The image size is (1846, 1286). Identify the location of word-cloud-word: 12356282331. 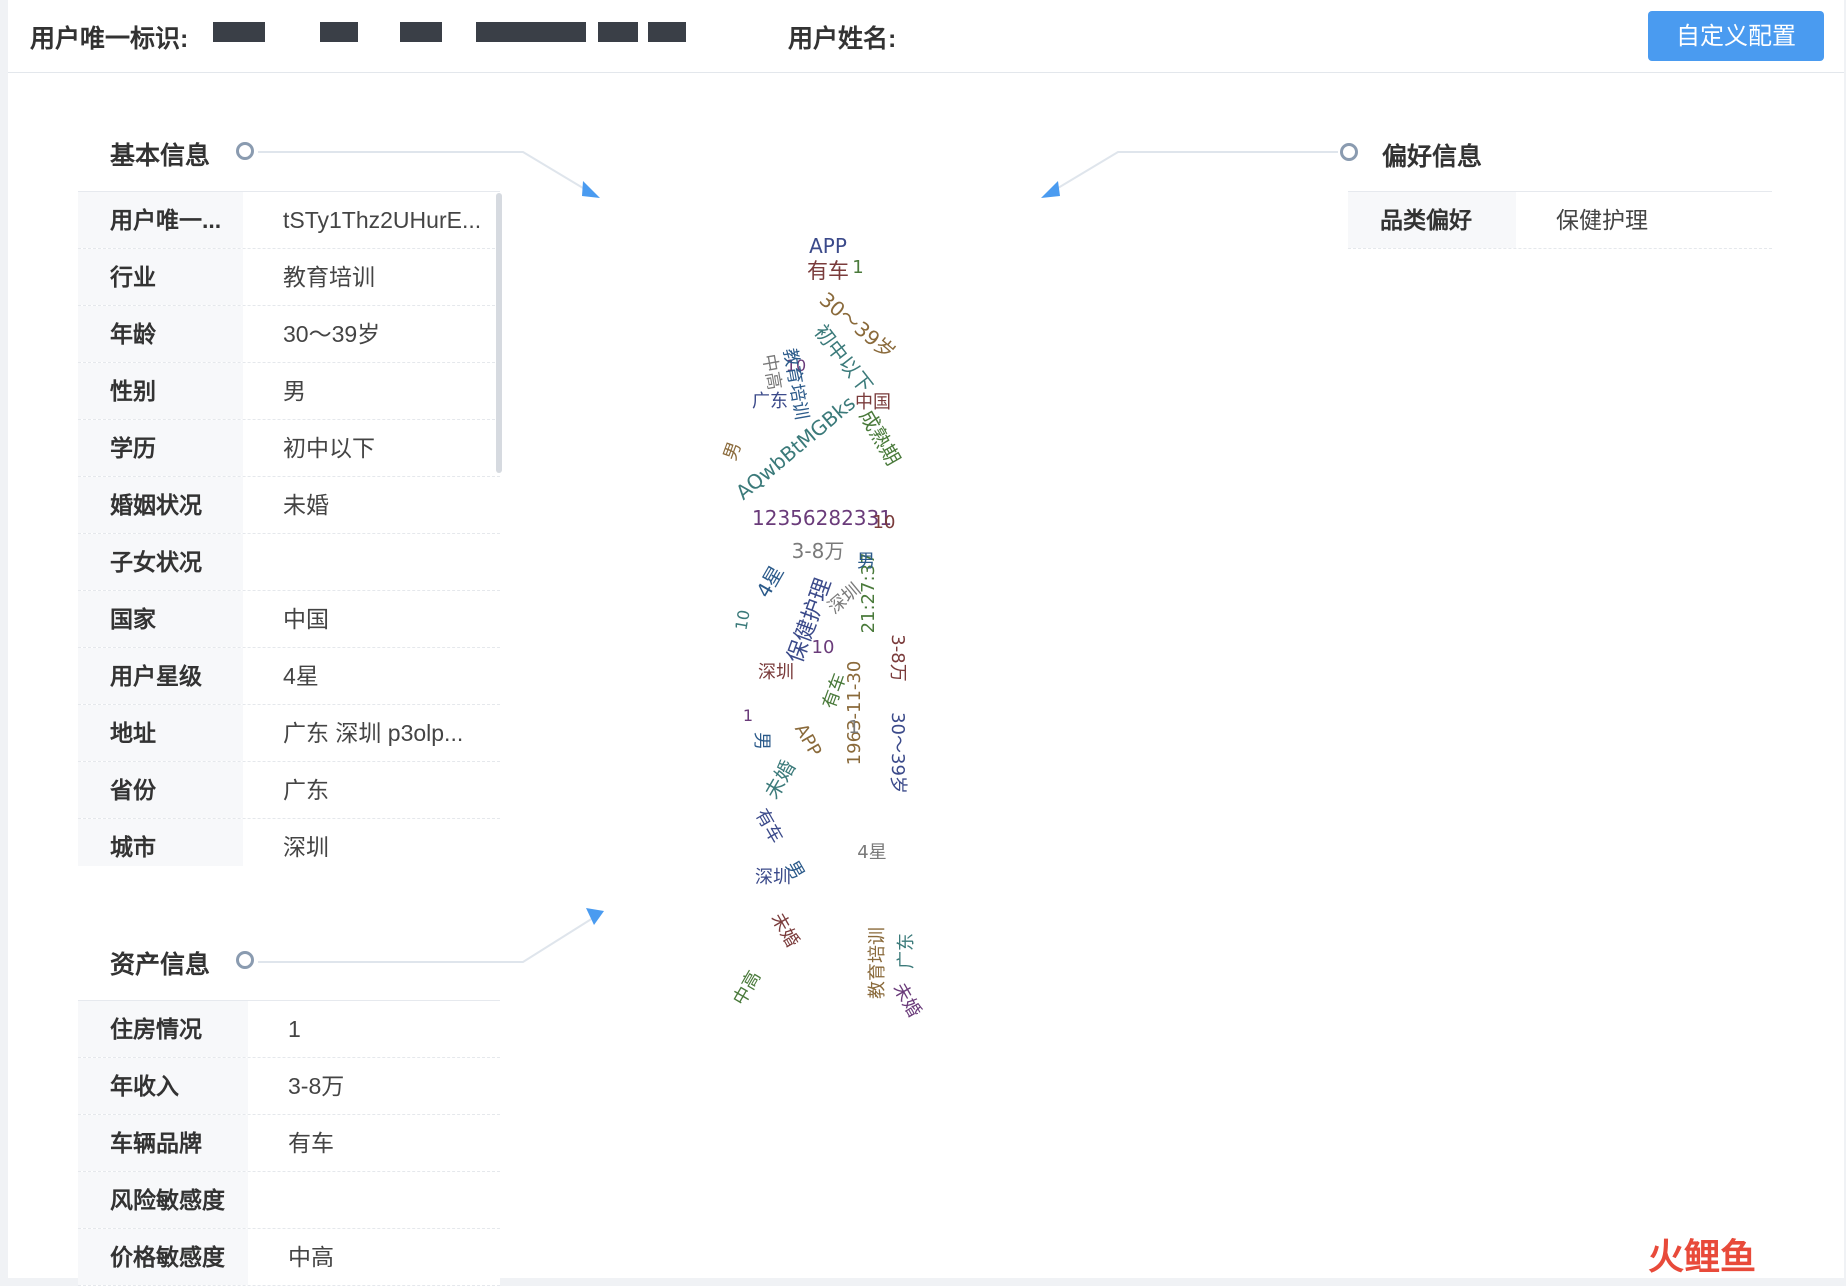
(822, 518).